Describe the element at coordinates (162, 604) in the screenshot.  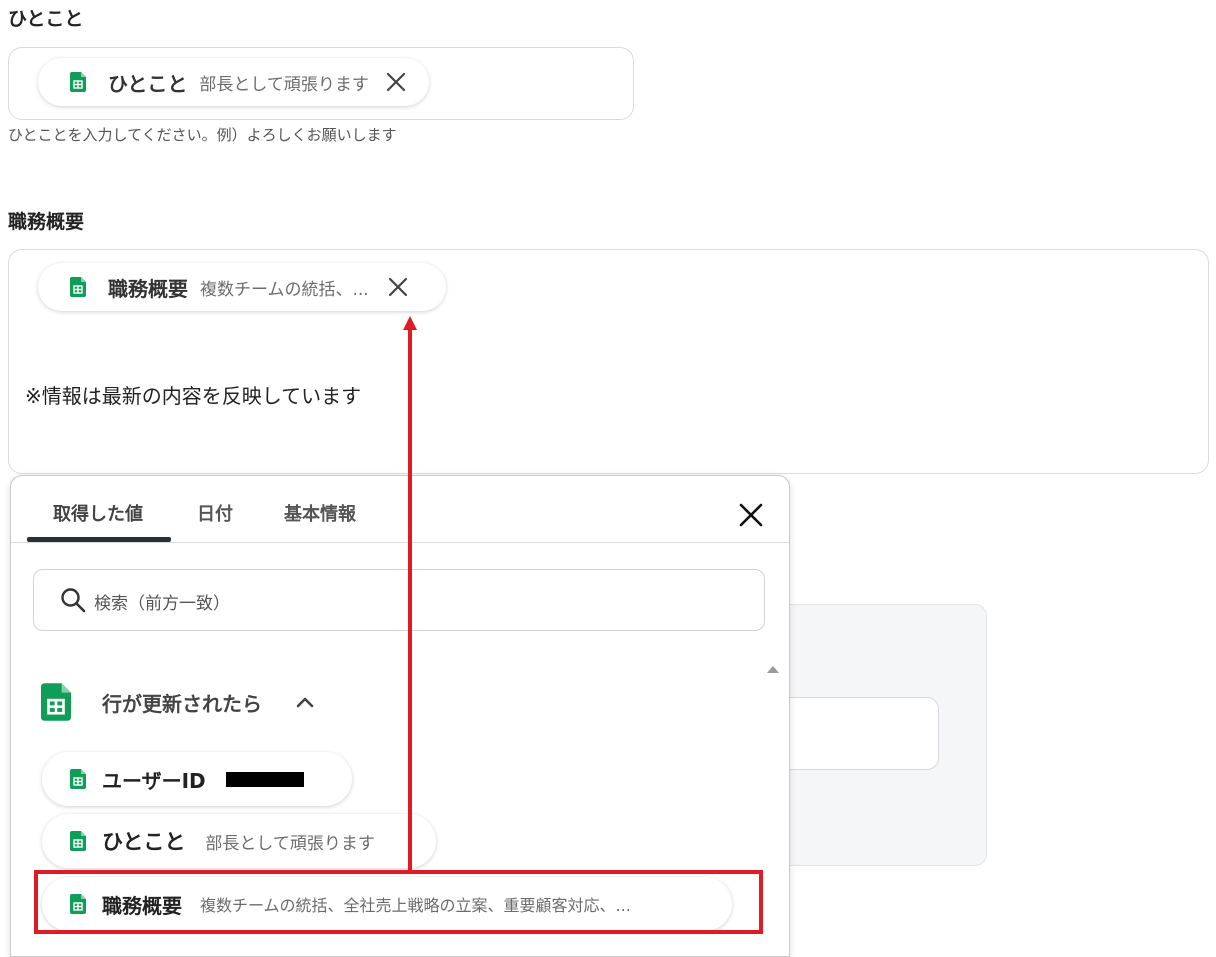
I see `search-placeholder: 検索（前方一致）` at that location.